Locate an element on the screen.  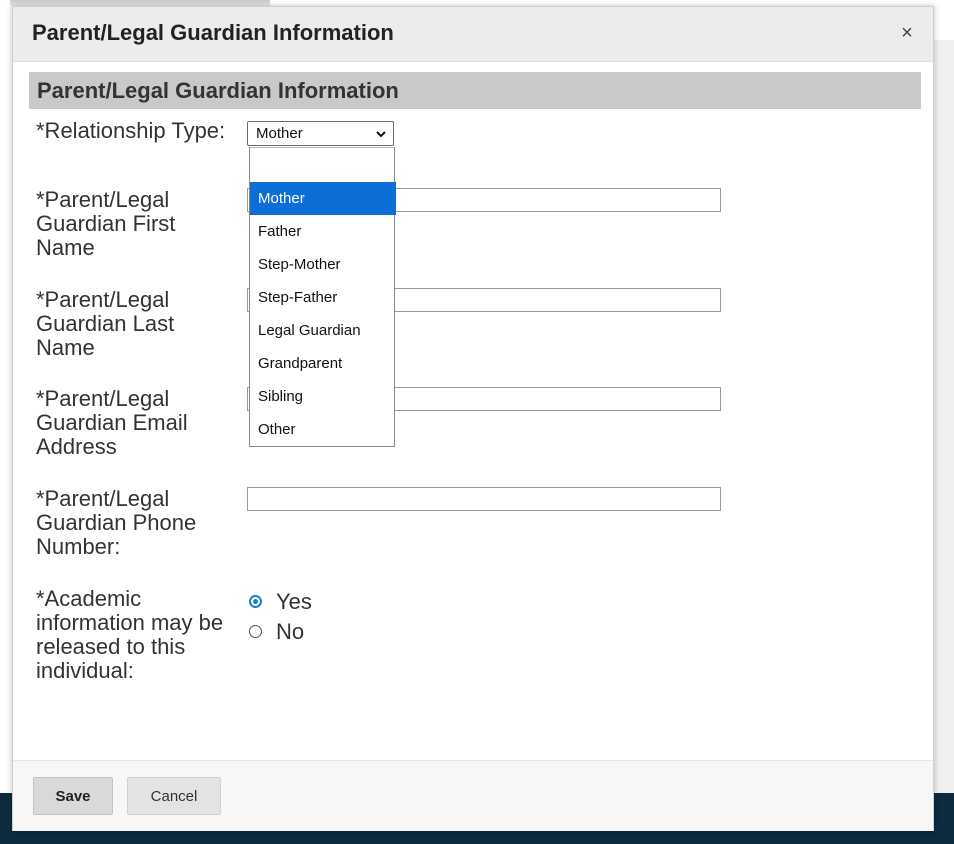
phone-label: *Parent/Legal Guardian Phone Number: is located at coordinates (116, 522).